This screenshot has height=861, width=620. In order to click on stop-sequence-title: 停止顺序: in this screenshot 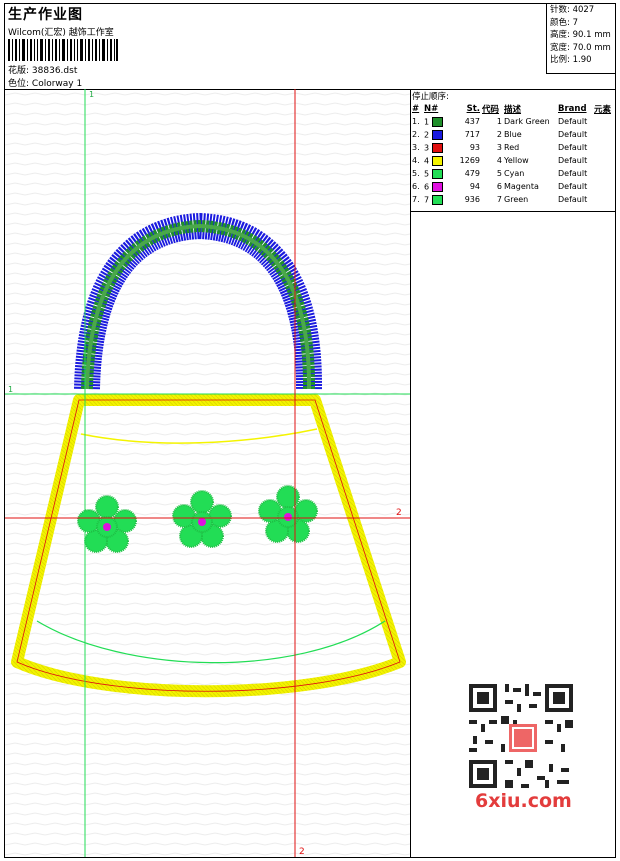, I will do `click(430, 97)`.